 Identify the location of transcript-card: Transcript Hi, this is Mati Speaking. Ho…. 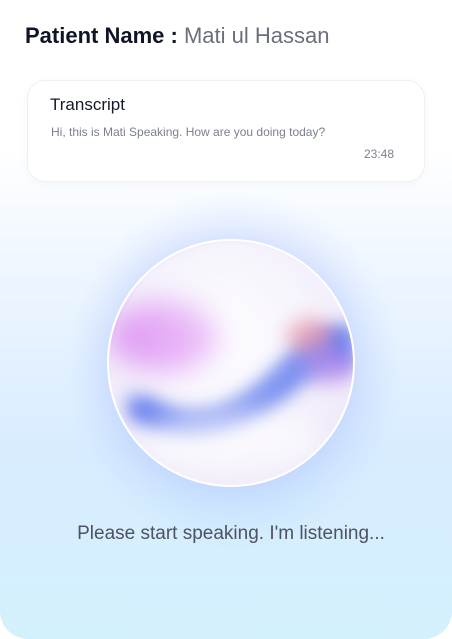
(226, 131).